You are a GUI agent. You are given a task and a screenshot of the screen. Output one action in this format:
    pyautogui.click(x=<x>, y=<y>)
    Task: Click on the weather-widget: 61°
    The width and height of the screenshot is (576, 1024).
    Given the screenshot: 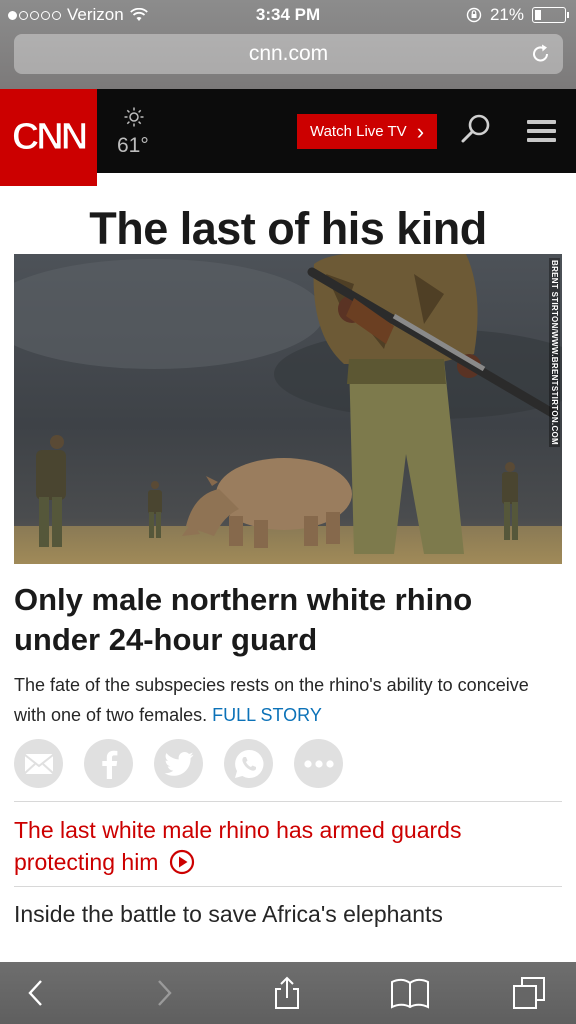 What is the action you would take?
    pyautogui.click(x=133, y=132)
    